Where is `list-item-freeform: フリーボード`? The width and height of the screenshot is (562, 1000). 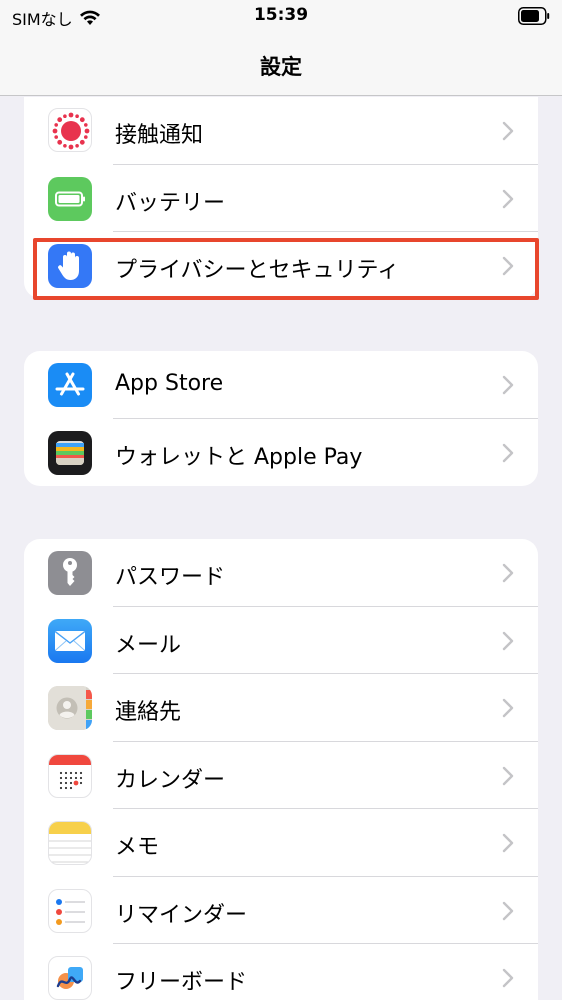
list-item-freeform: フリーボード is located at coordinates (281, 972).